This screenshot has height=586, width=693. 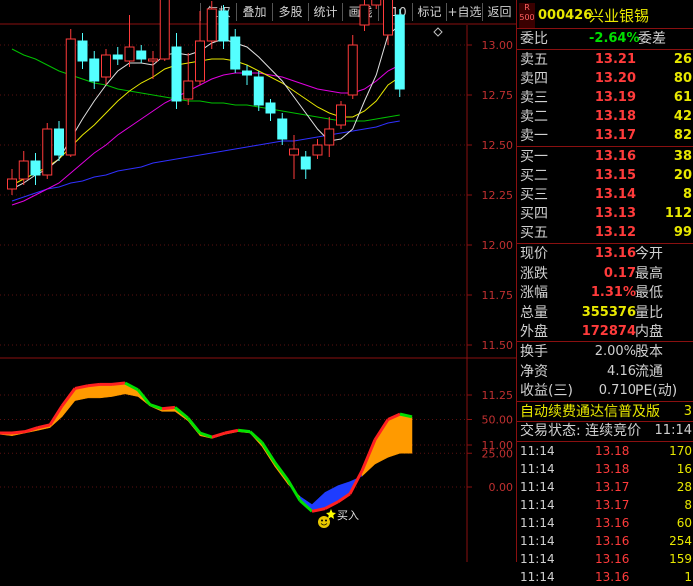 I want to click on ask-row: 卖一 13.17 82, so click(x=605, y=136).